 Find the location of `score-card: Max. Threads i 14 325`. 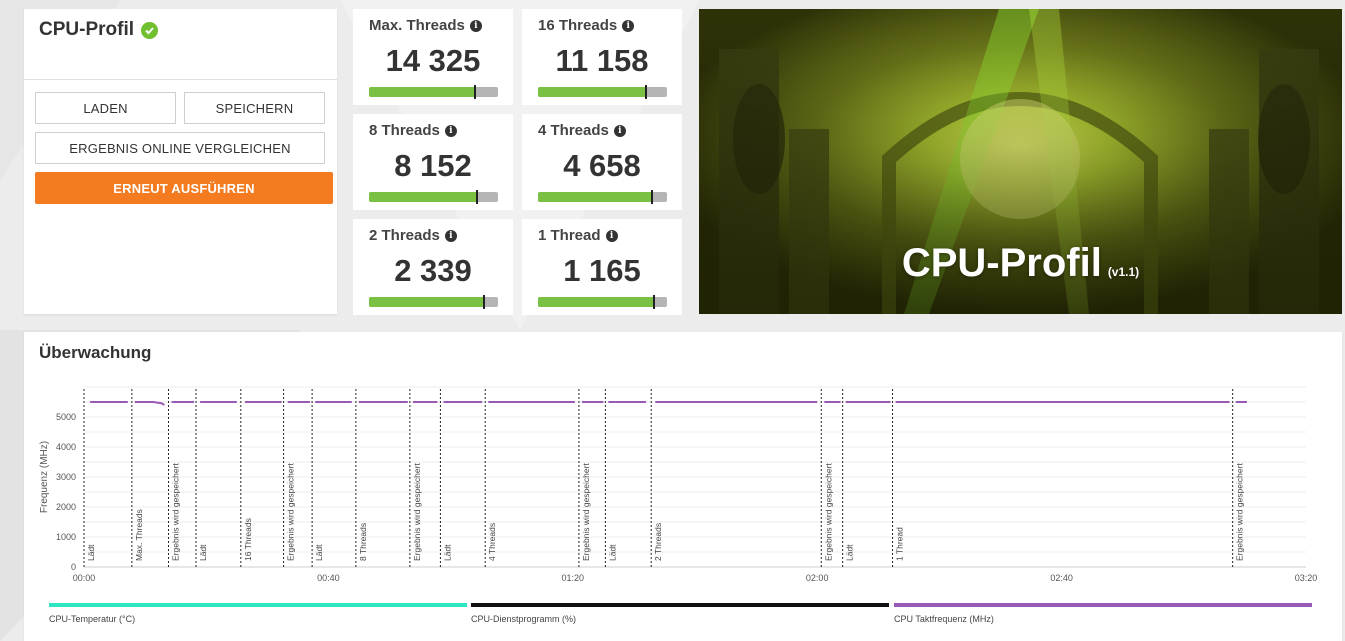

score-card: Max. Threads i 14 325 is located at coordinates (433, 57).